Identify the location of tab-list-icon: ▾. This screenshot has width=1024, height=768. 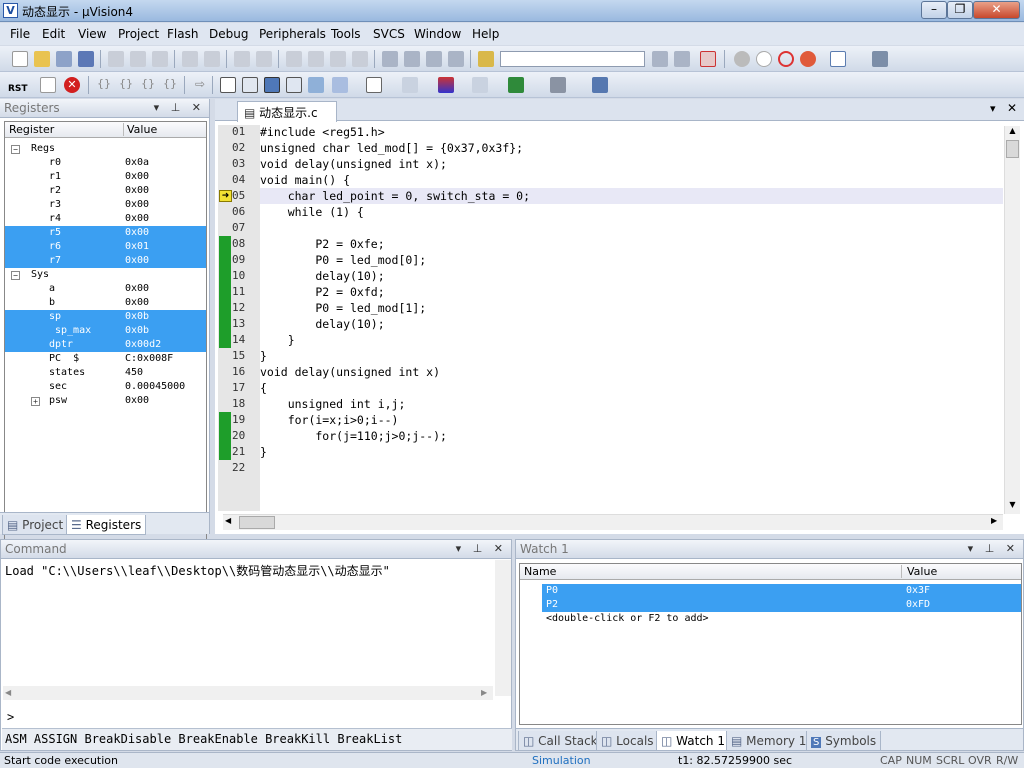
(993, 108).